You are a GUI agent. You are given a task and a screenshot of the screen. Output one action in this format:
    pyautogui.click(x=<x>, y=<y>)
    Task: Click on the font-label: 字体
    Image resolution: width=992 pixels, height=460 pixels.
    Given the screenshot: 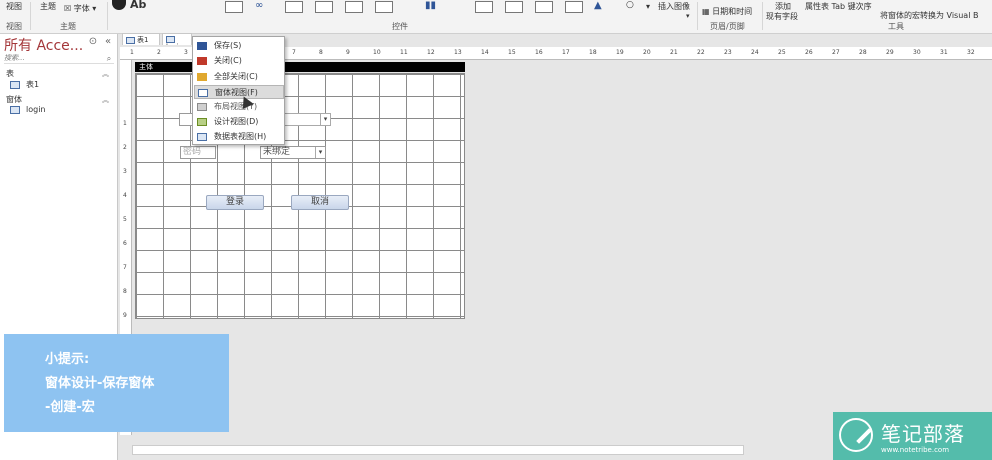 What is the action you would take?
    pyautogui.click(x=81, y=8)
    